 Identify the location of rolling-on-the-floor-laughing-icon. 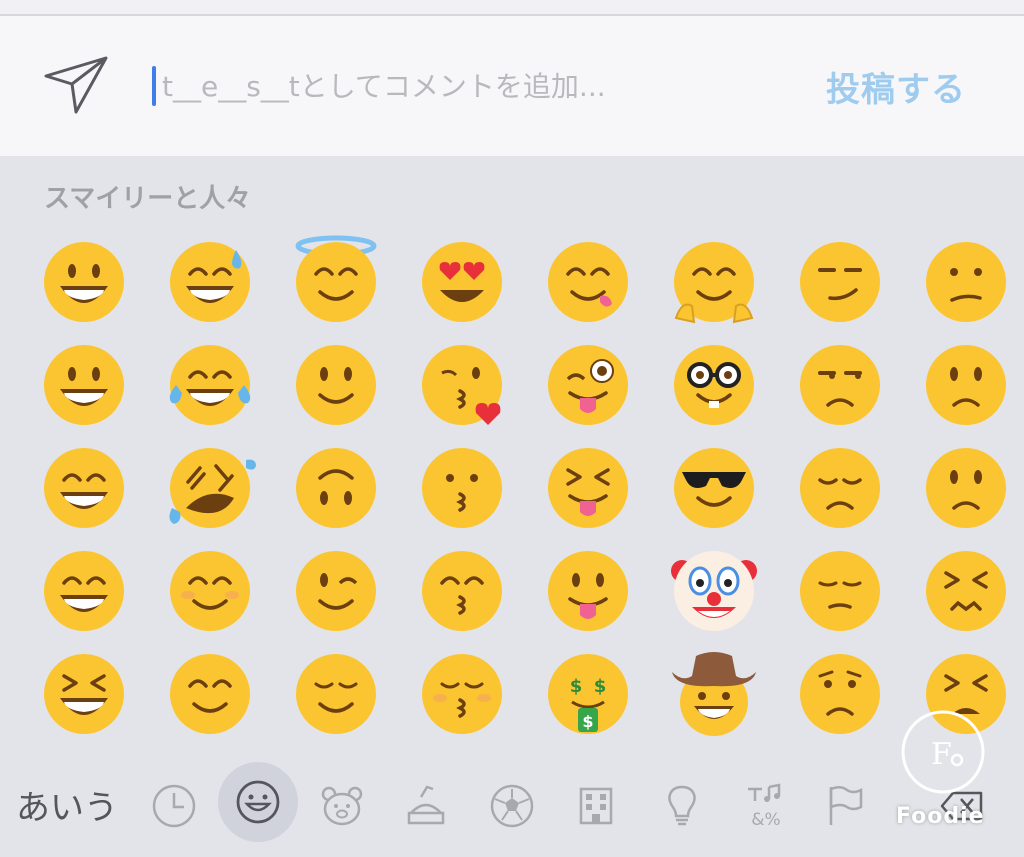
(212, 488).